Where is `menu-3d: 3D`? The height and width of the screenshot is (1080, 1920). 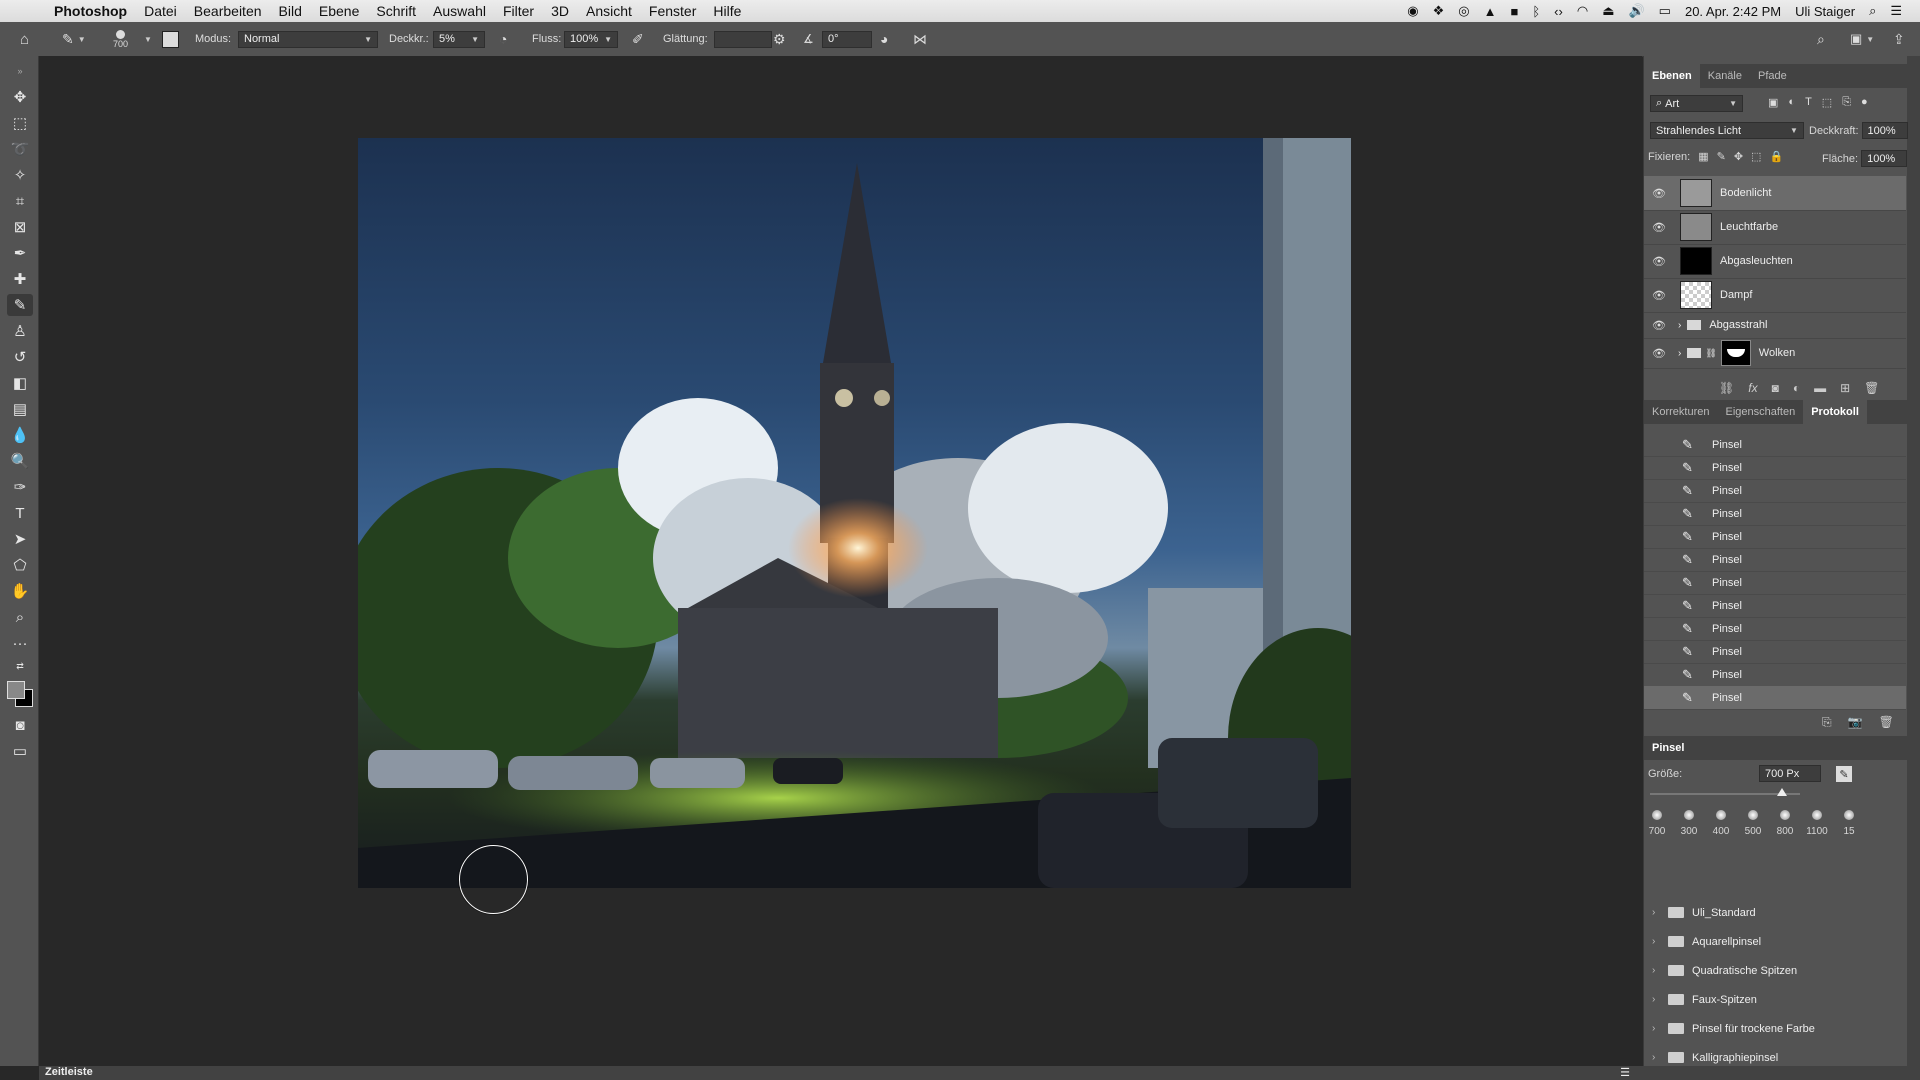 menu-3d: 3D is located at coordinates (560, 11).